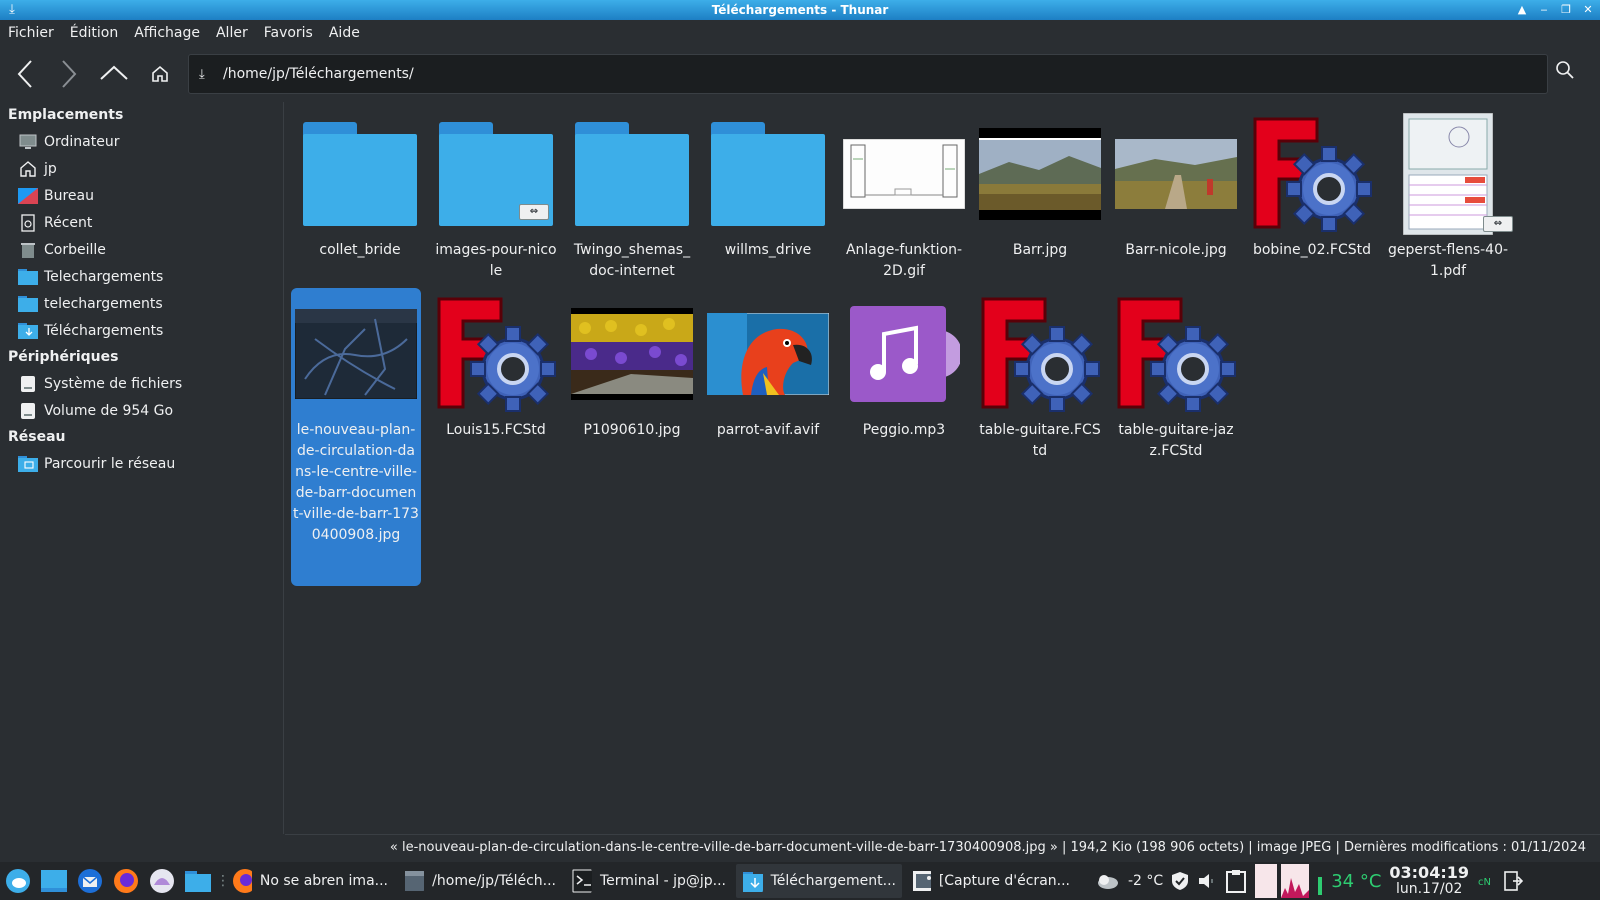 This screenshot has height=900, width=1600. What do you see at coordinates (1320, 881) in the screenshot?
I see `network-graph-icon` at bounding box center [1320, 881].